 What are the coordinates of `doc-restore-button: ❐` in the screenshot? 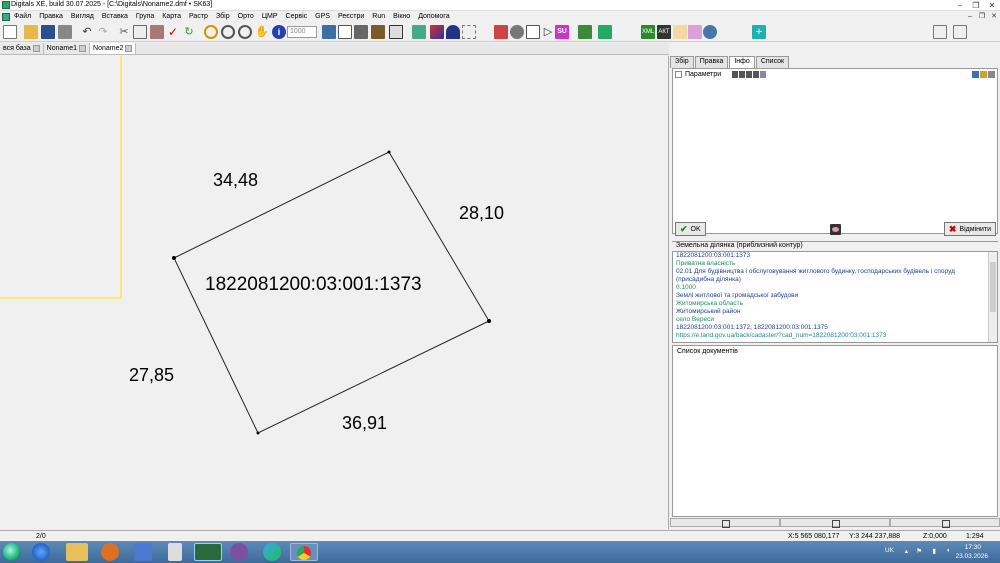 It's located at (982, 16).